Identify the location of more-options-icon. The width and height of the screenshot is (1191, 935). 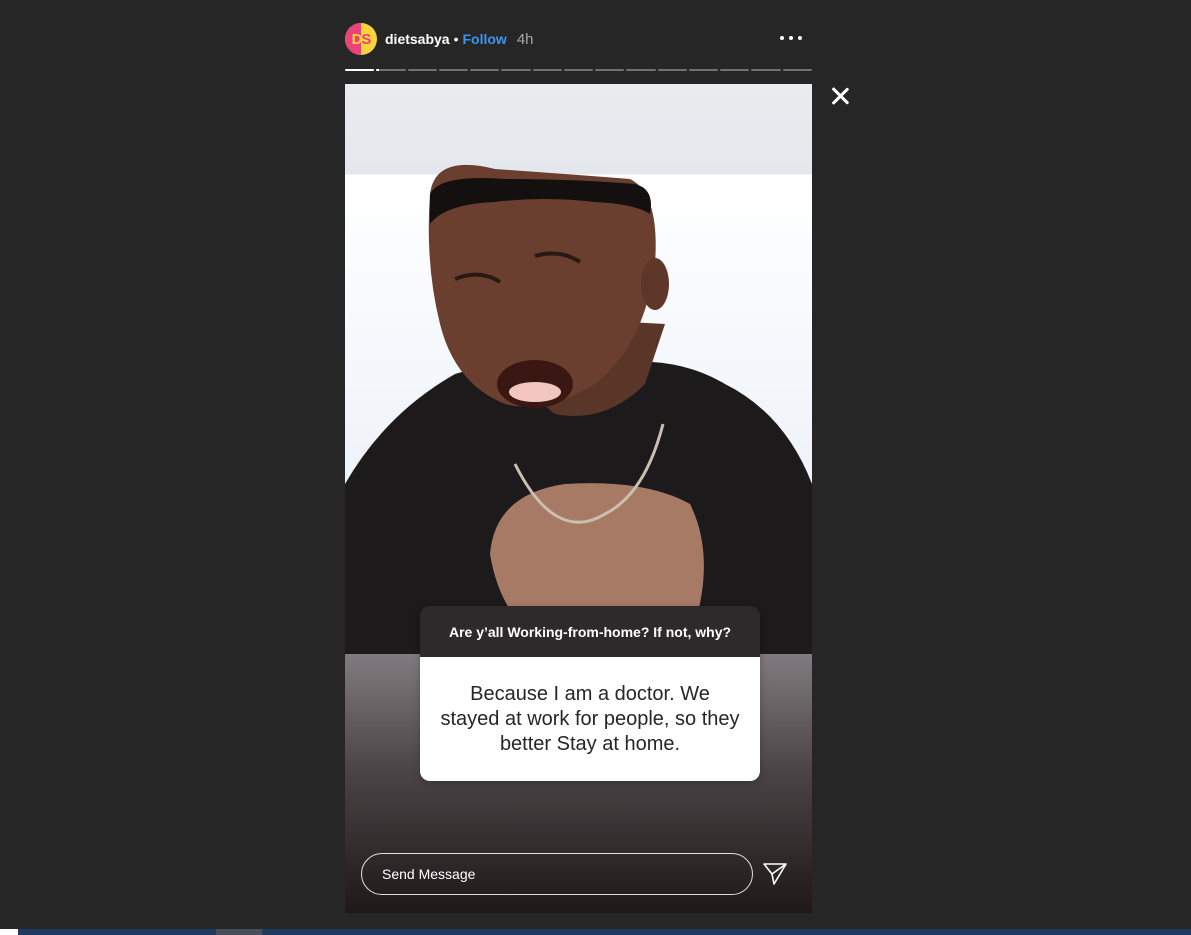
(791, 38).